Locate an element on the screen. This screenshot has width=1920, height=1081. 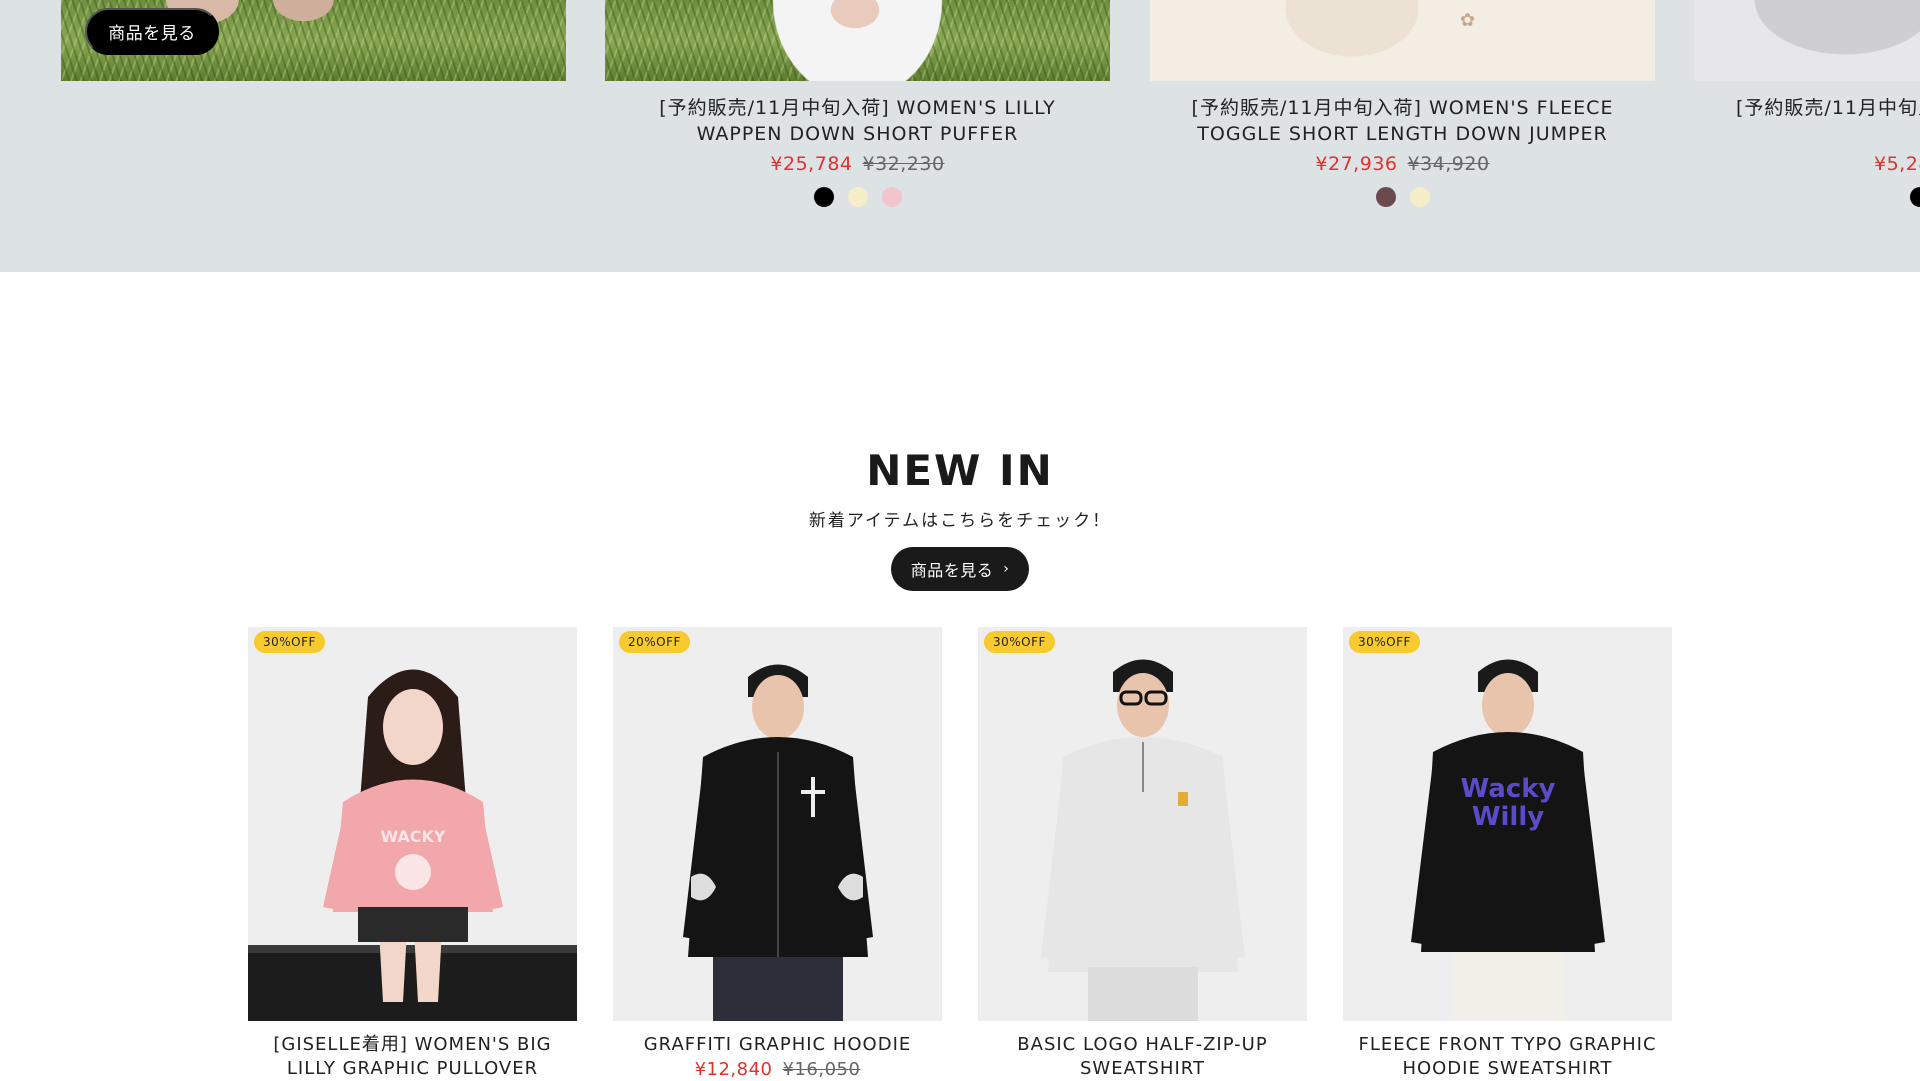
product-name: BASIC LOGO HALF-ZIP-UP SWEATSHIRT is located at coordinates (1142, 1057).